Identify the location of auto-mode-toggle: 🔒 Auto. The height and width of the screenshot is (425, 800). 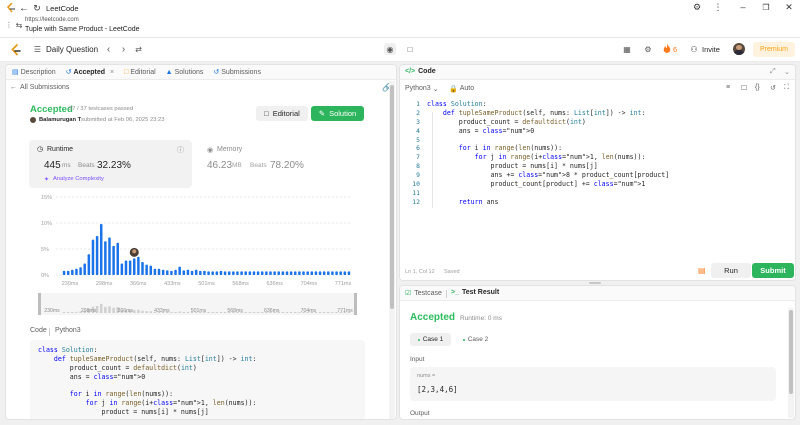
(461, 89).